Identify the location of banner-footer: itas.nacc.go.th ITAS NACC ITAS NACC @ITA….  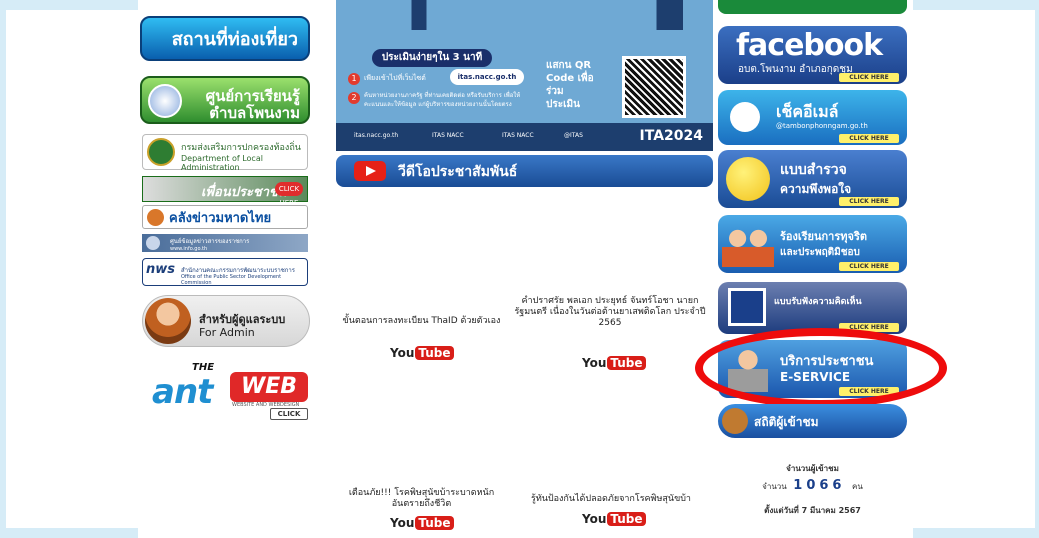
(524, 137).